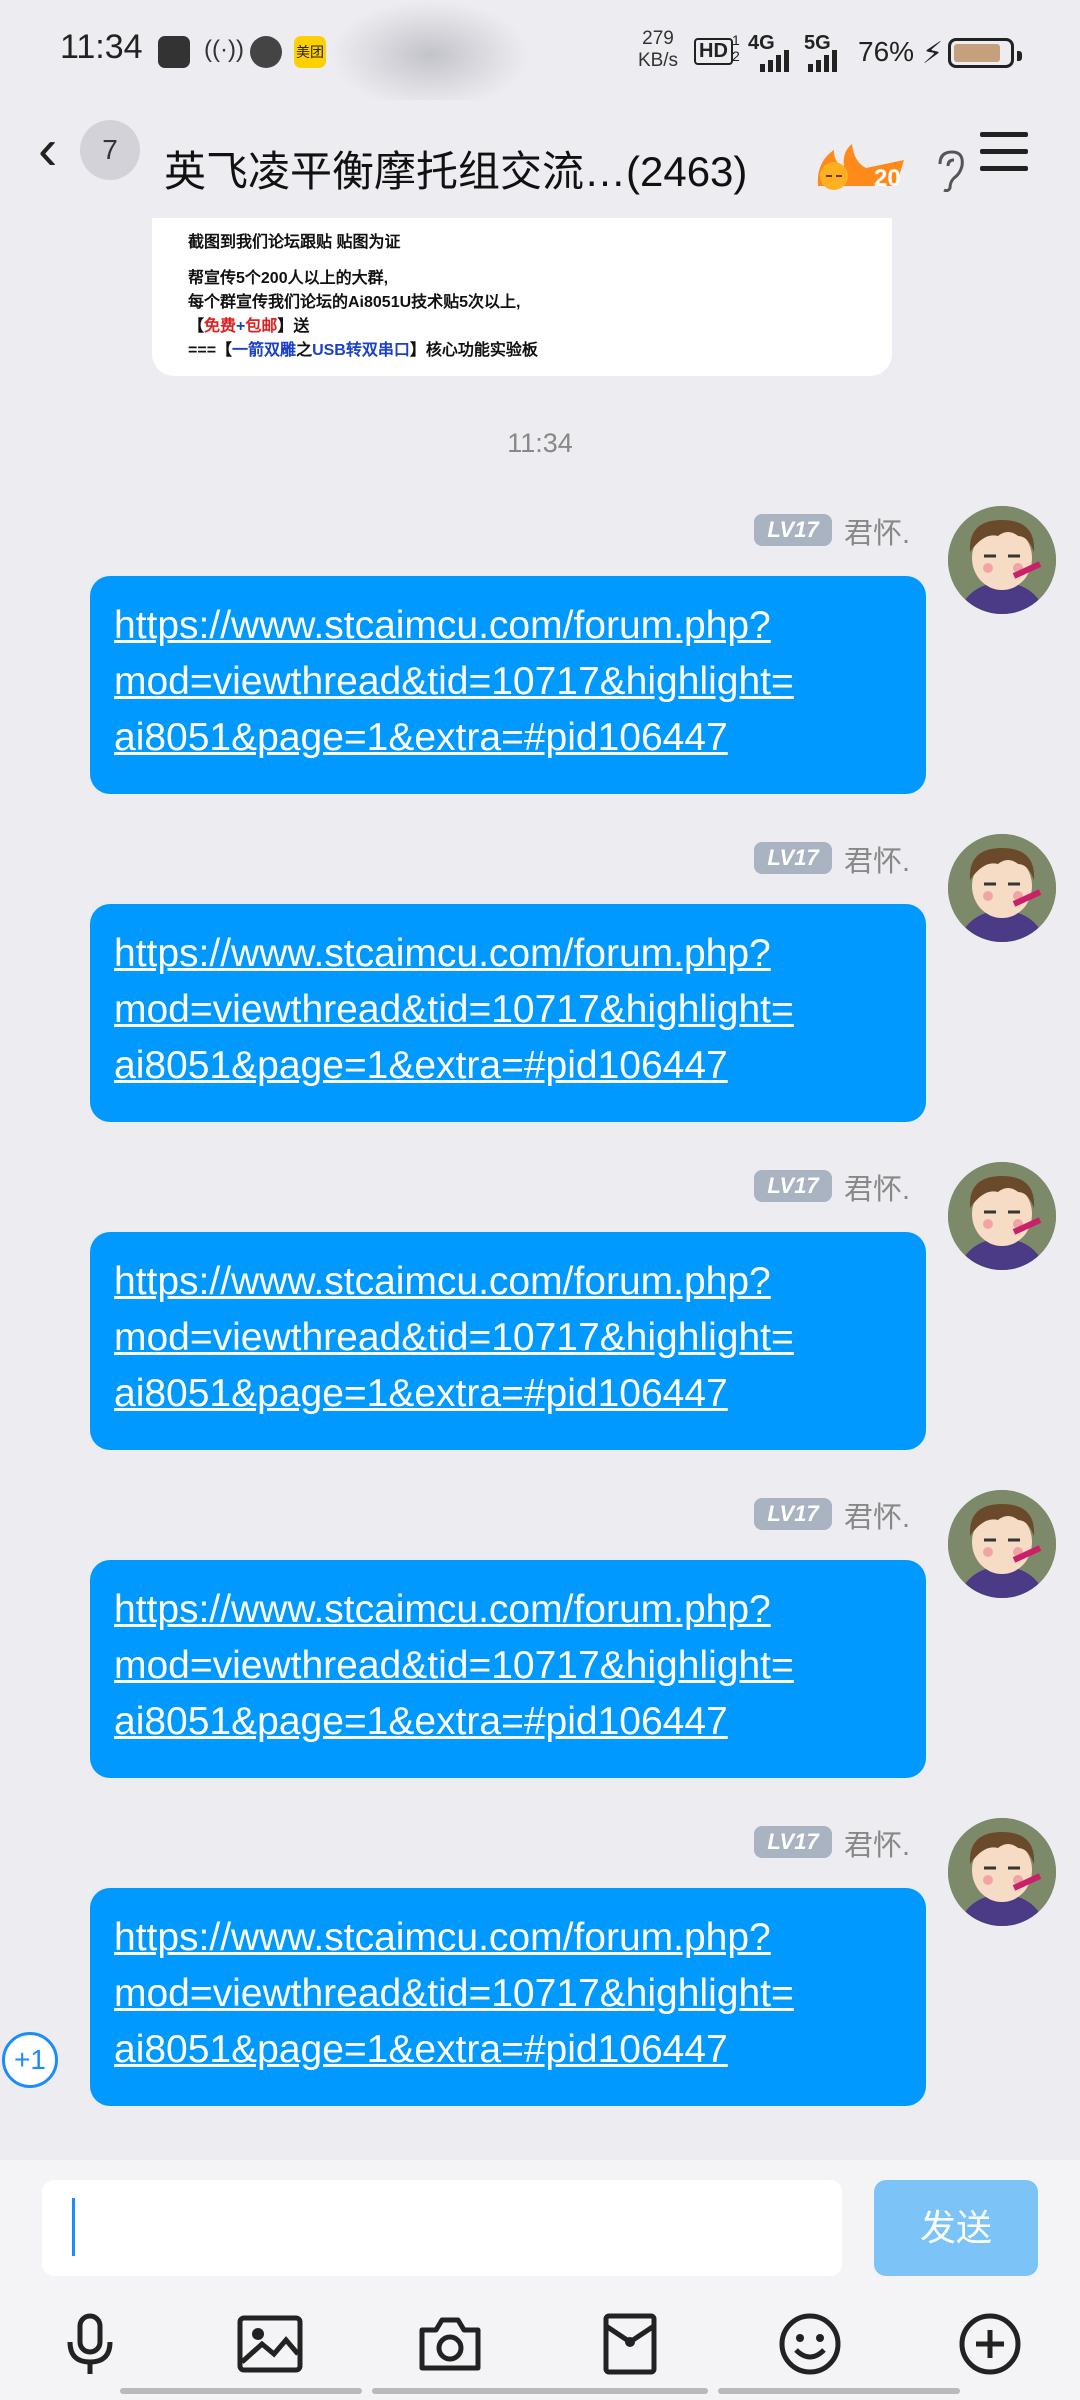 The image size is (1080, 2400). What do you see at coordinates (630, 2344) in the screenshot?
I see `red-packet-icon` at bounding box center [630, 2344].